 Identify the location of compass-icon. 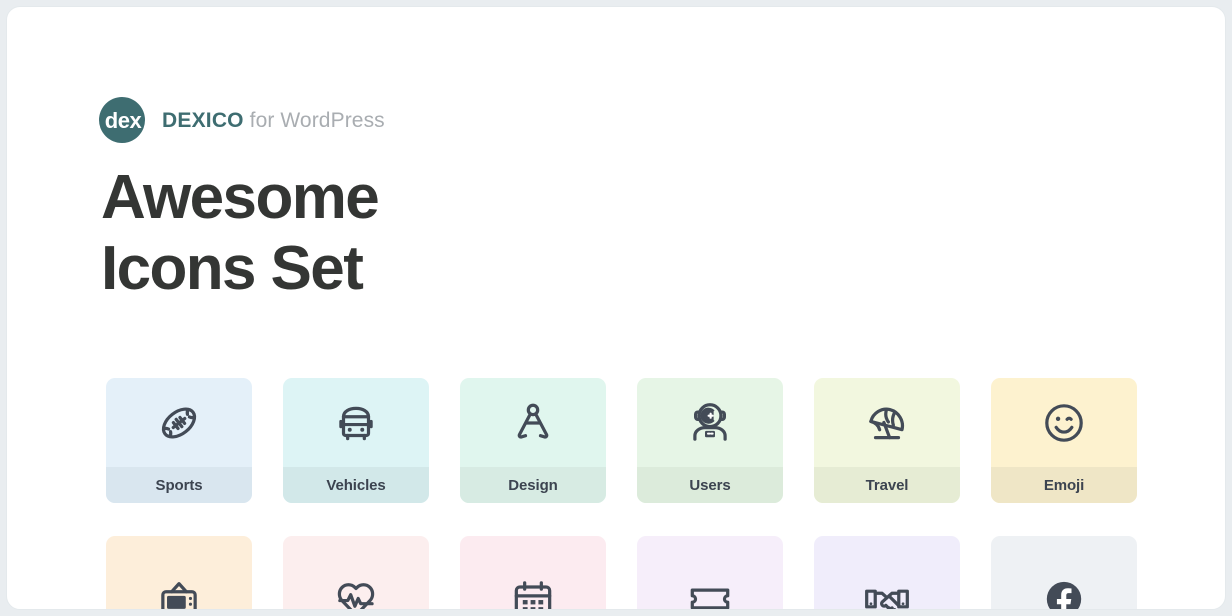
(533, 422).